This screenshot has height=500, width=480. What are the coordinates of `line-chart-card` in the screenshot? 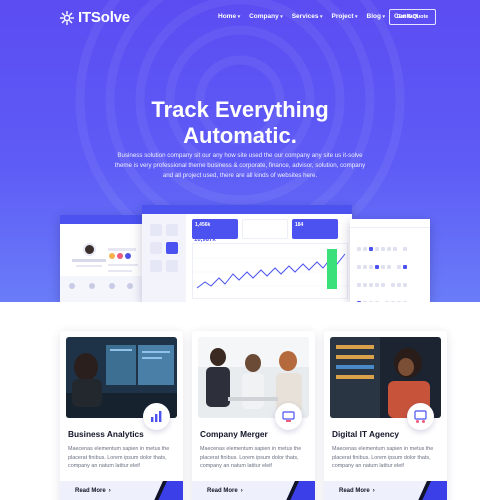 It's located at (270, 271).